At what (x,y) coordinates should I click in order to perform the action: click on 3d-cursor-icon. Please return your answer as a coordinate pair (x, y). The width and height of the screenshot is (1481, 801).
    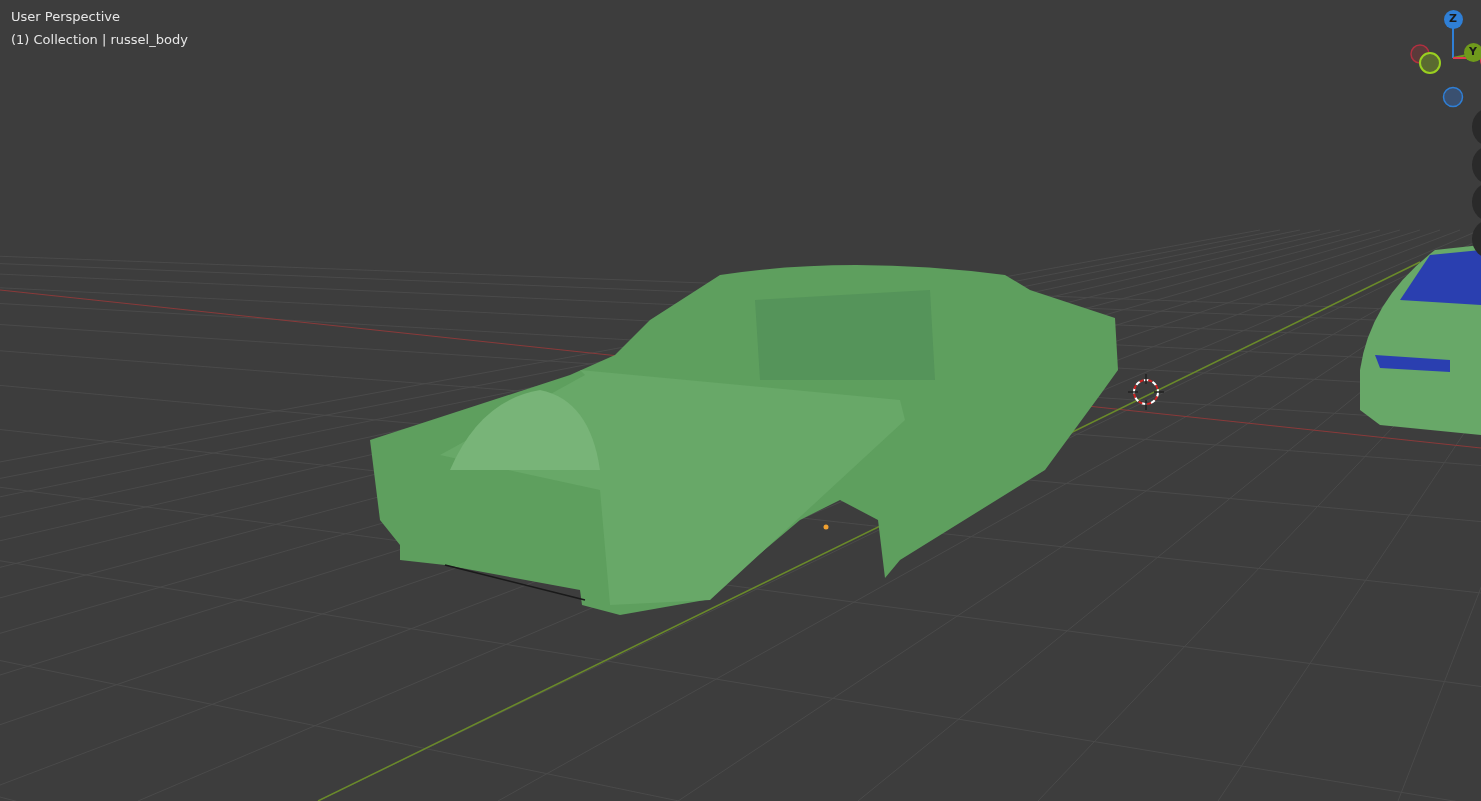
    Looking at the image, I should click on (1146, 392).